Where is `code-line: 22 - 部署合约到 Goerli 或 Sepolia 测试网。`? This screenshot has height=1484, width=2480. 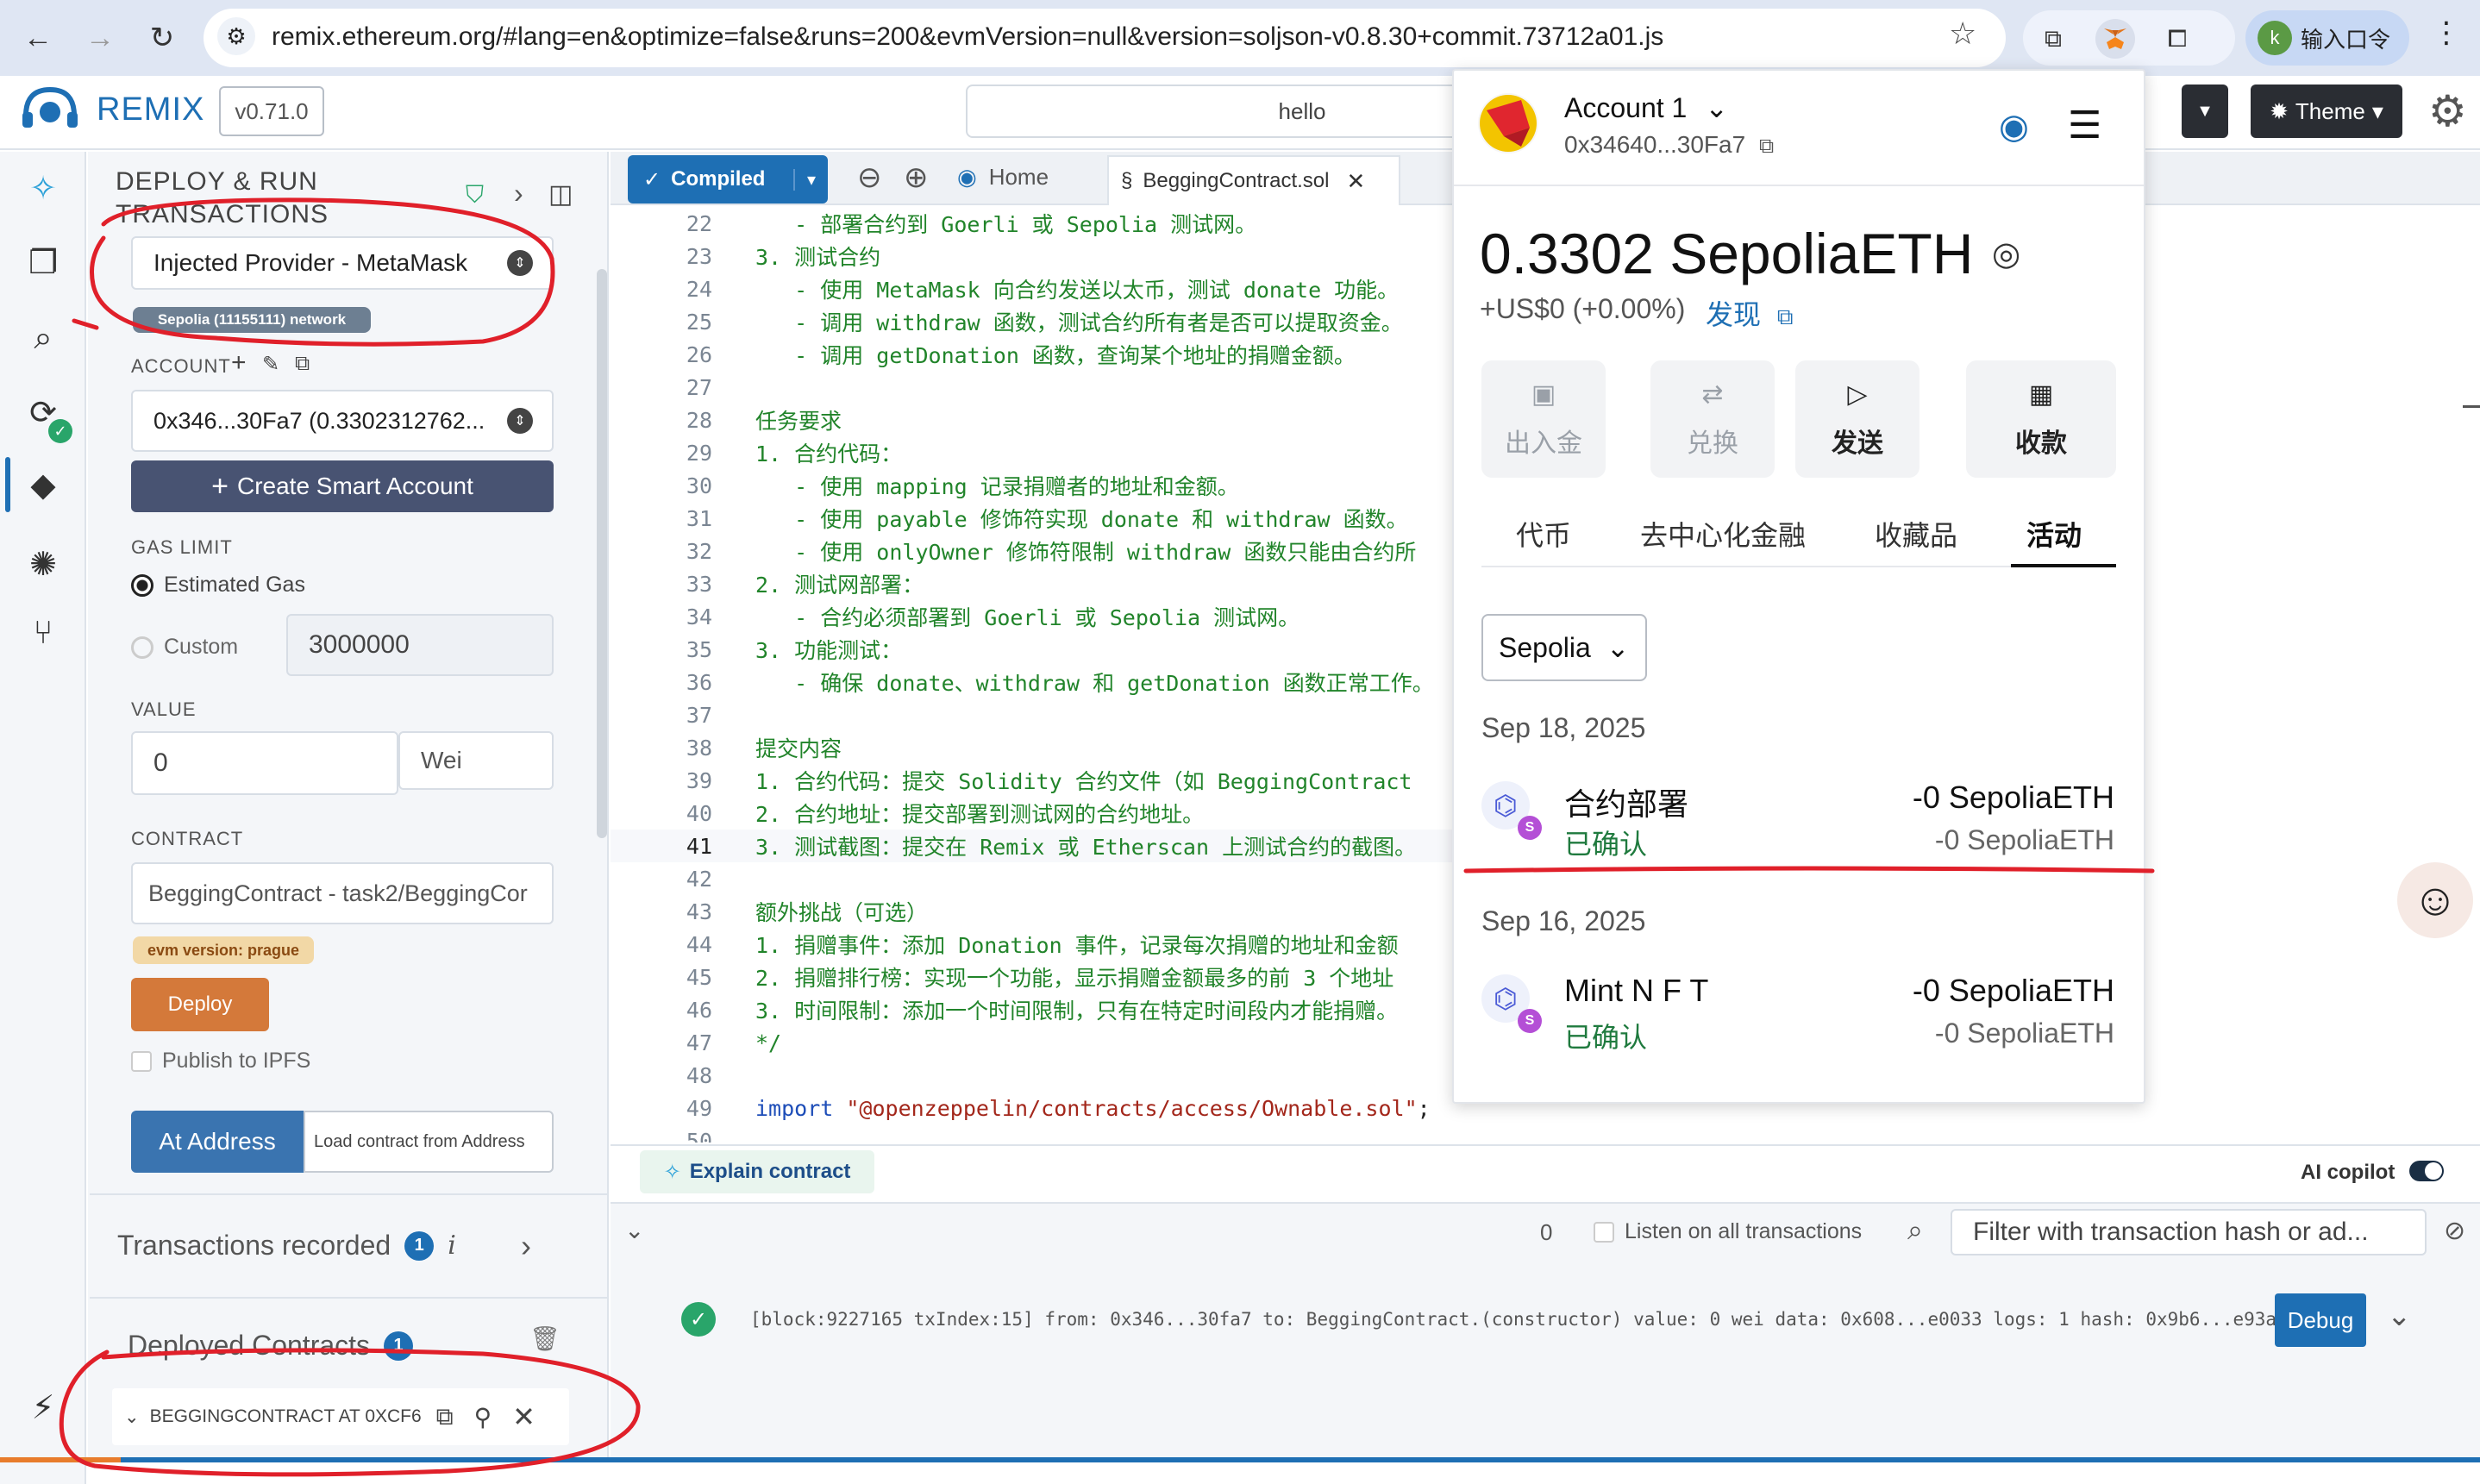 code-line: 22 - 部署合约到 Goerli 或 Sepolia 测试网。 is located at coordinates (1059, 224).